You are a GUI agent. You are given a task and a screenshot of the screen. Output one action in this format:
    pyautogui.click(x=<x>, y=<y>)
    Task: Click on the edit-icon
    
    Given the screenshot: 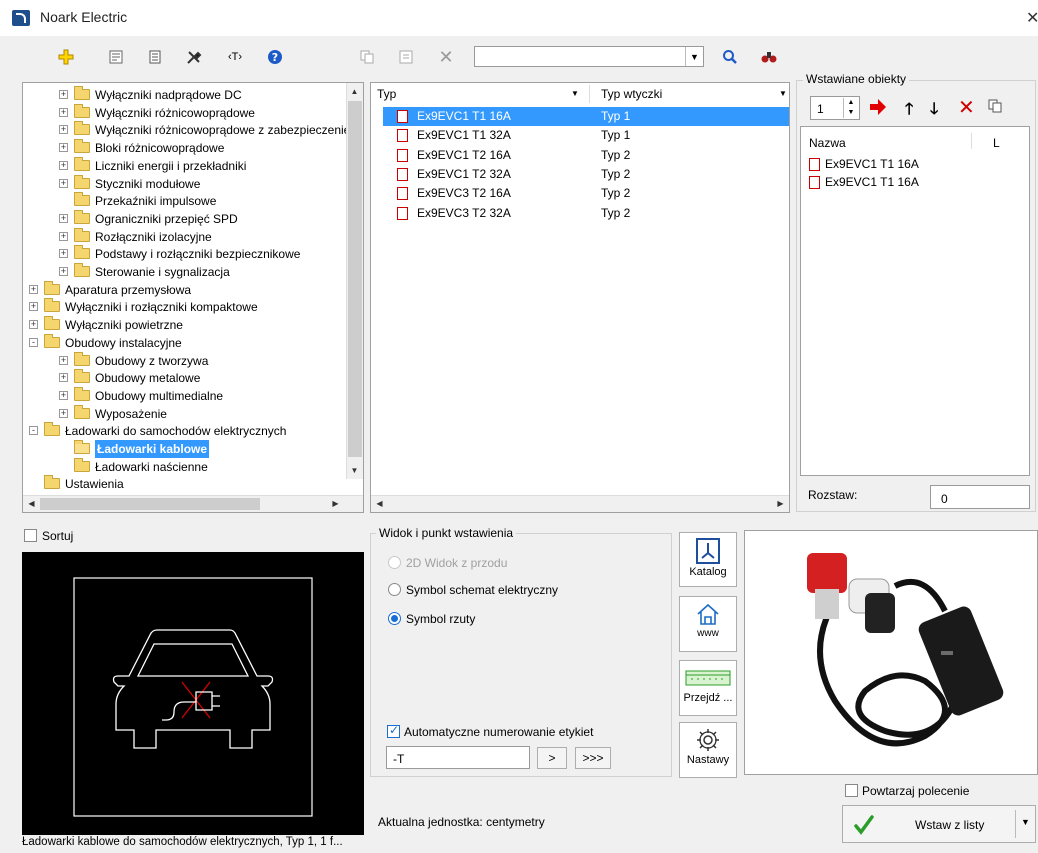 What is the action you would take?
    pyautogui.click(x=406, y=57)
    